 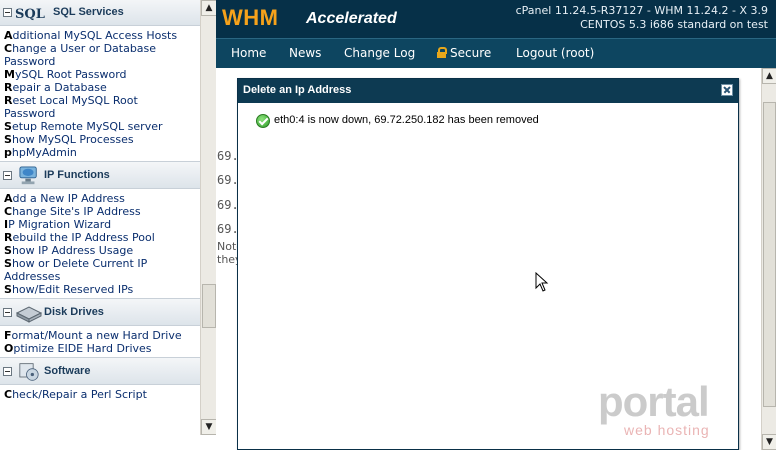 I want to click on link-label: Password, so click(x=30, y=61).